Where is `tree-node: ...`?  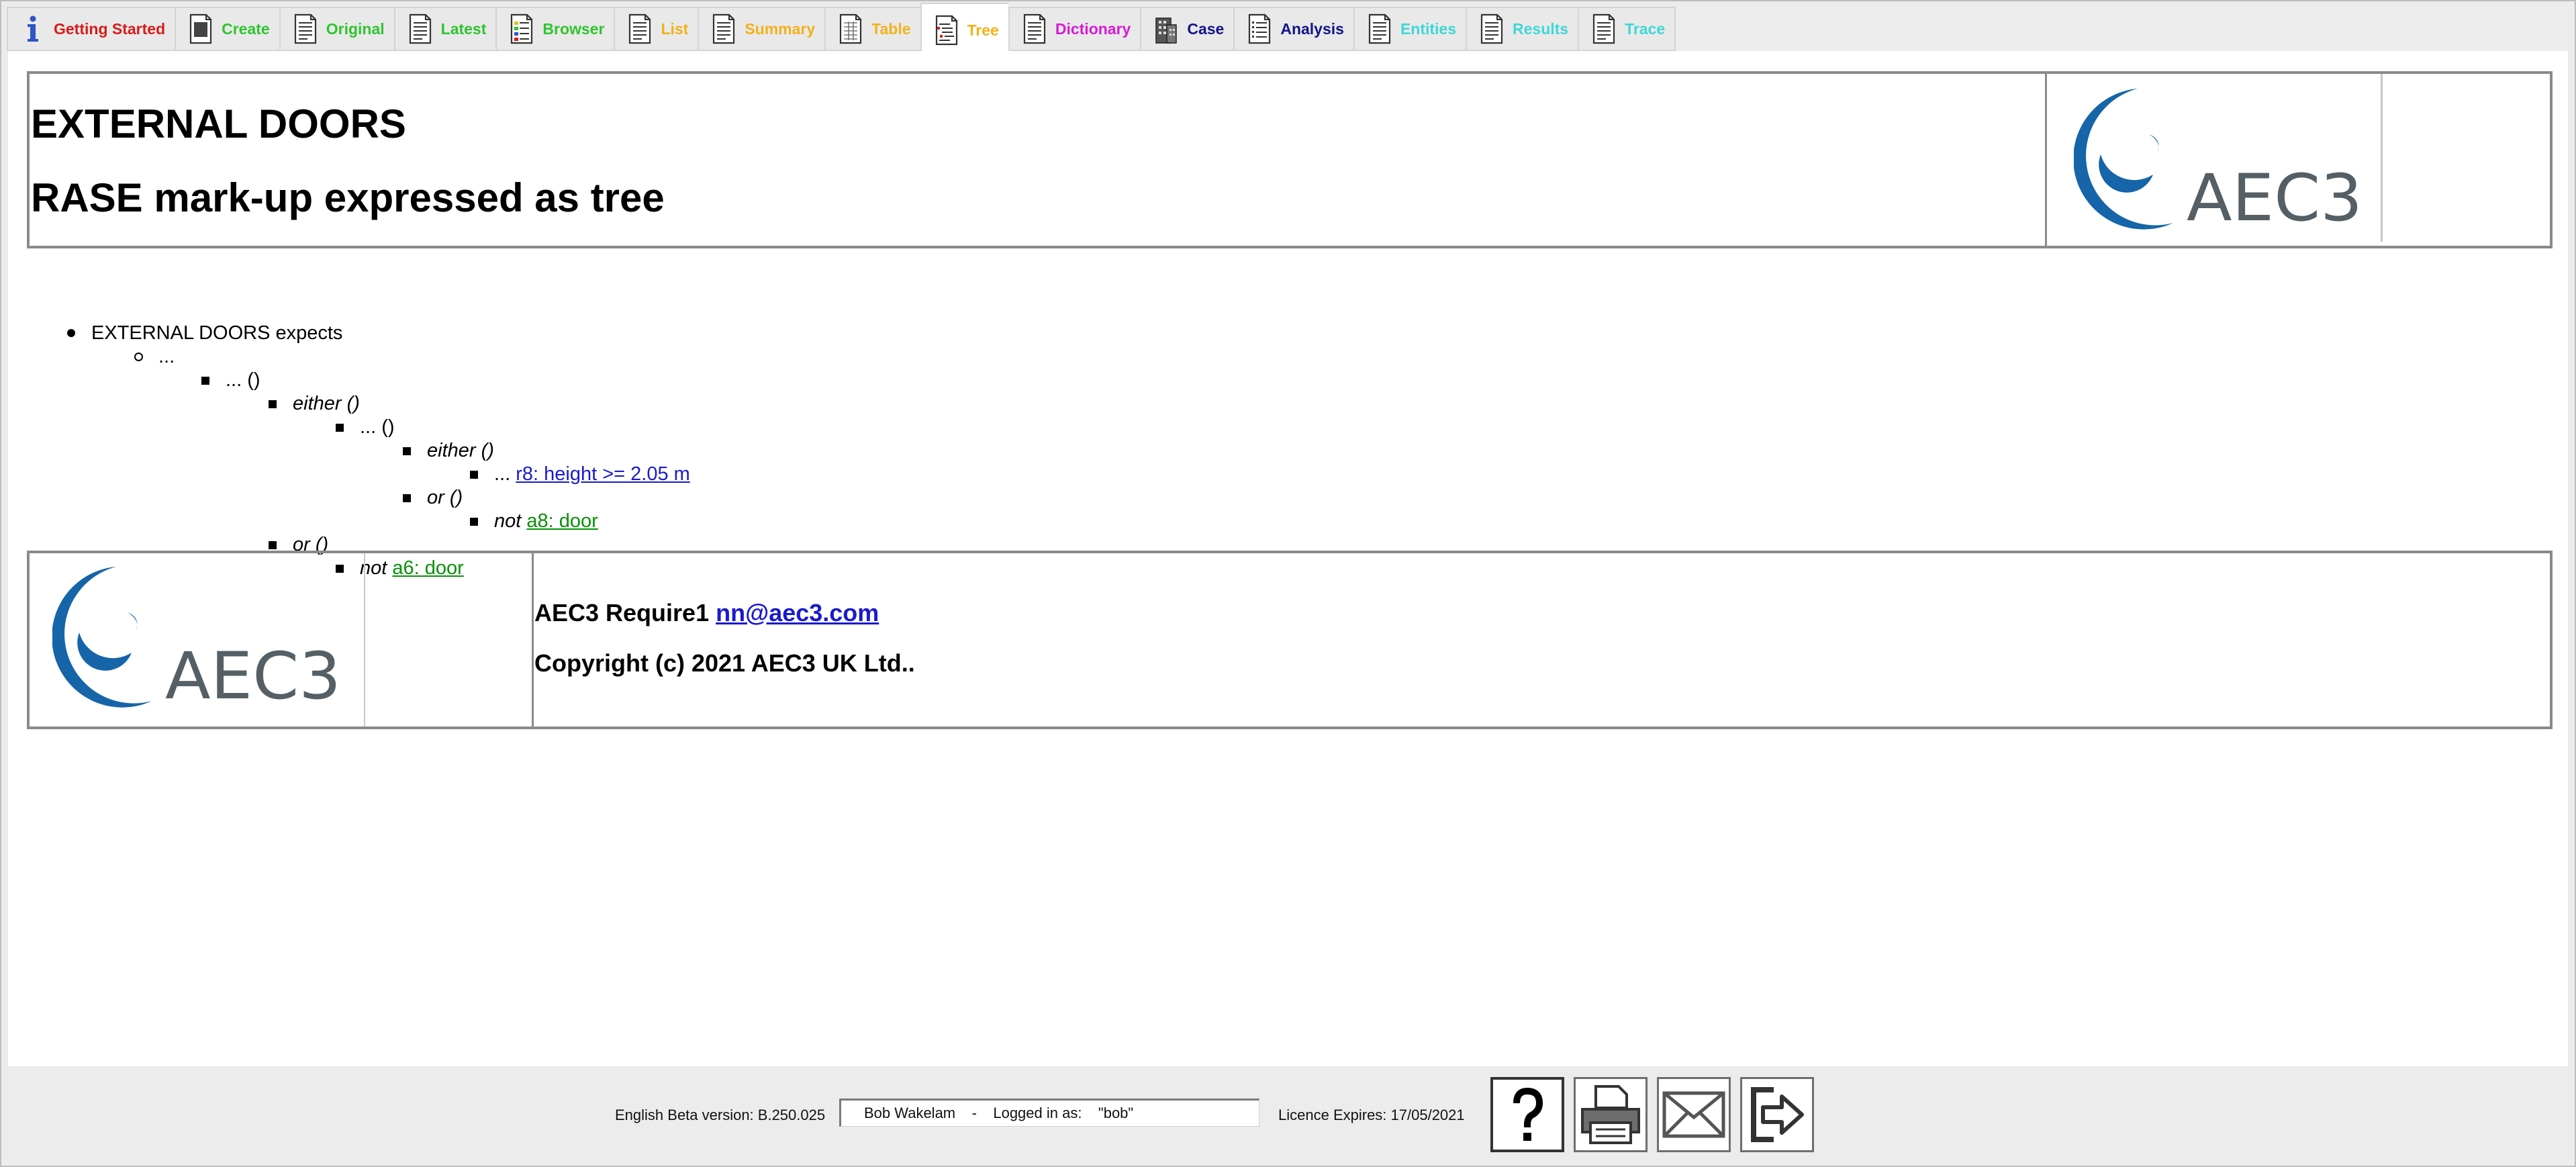 tree-node: ... is located at coordinates (166, 356).